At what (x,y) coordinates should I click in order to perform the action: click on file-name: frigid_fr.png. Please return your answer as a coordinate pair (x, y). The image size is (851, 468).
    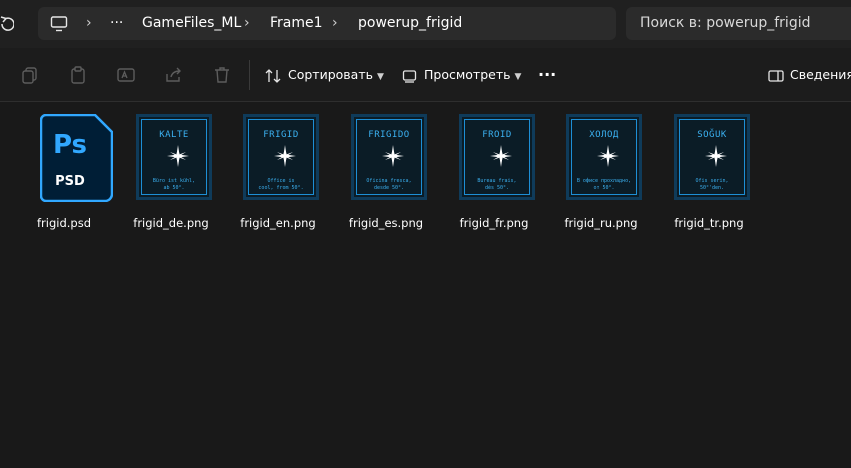
    Looking at the image, I should click on (494, 223).